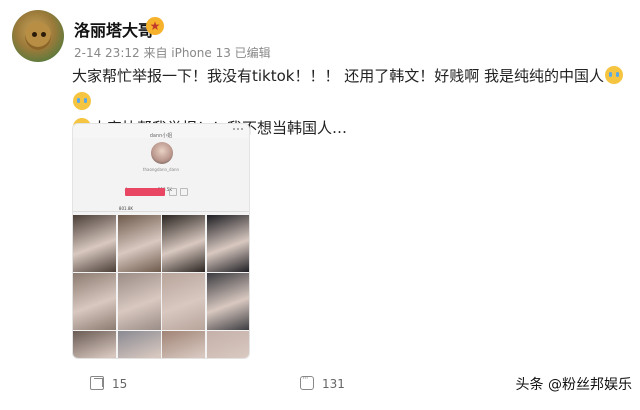 The height and width of the screenshot is (410, 640). I want to click on avatar-face, so click(38, 36).